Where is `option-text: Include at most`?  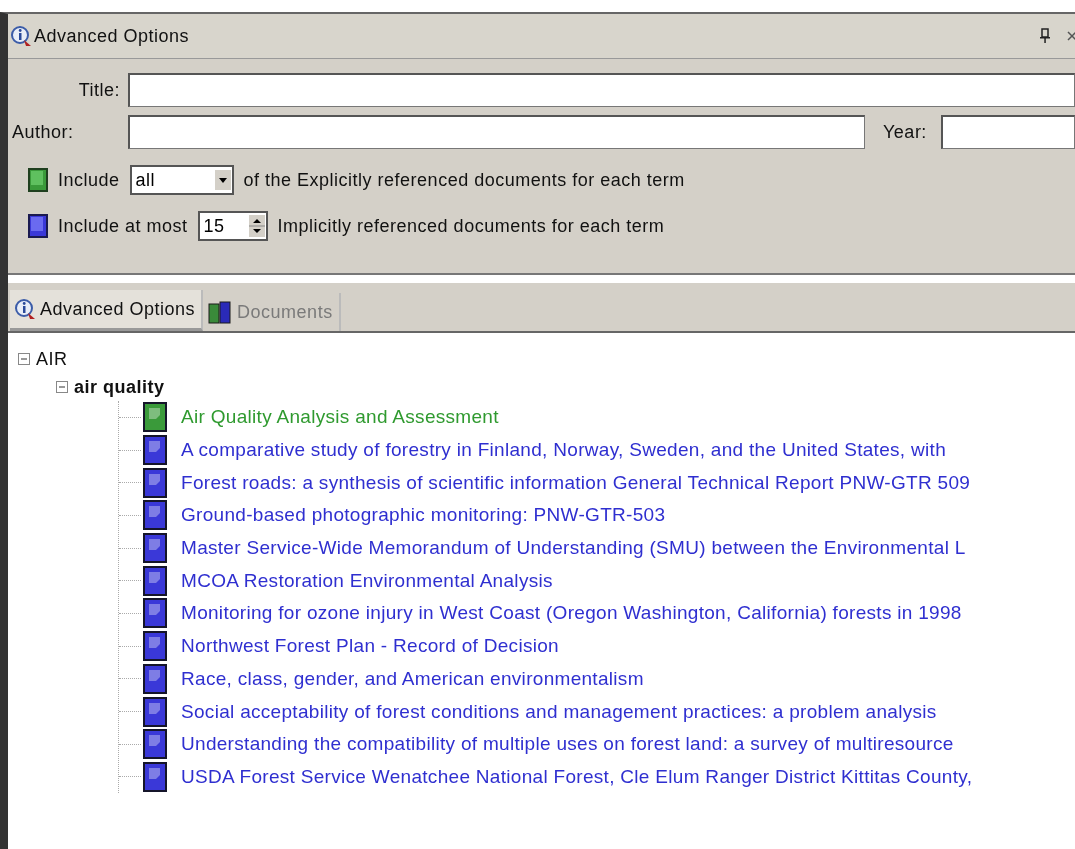
option-text: Include at most is located at coordinates (123, 226).